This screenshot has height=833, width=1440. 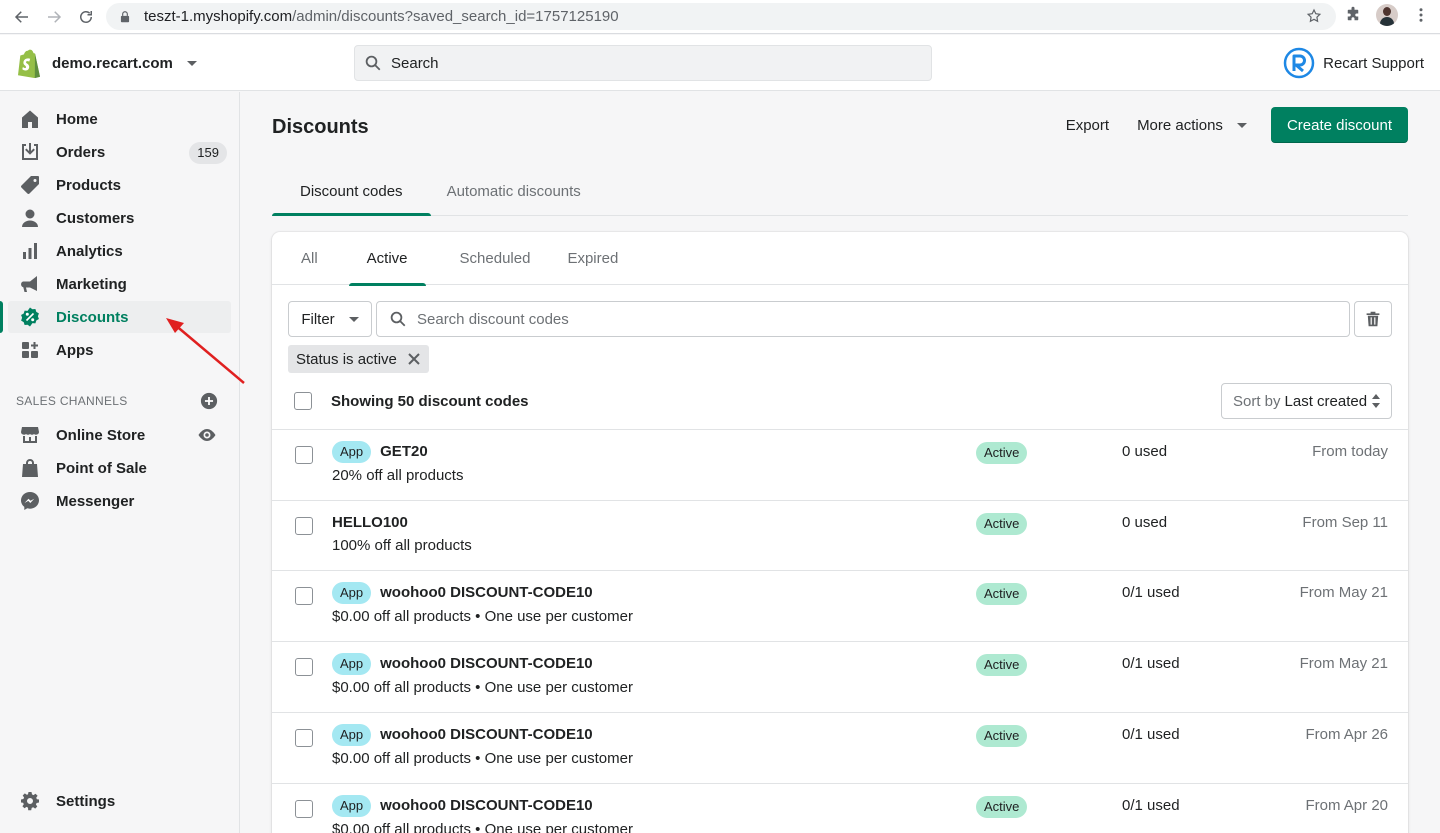 I want to click on sidebar-item-label: Home, so click(x=77, y=119).